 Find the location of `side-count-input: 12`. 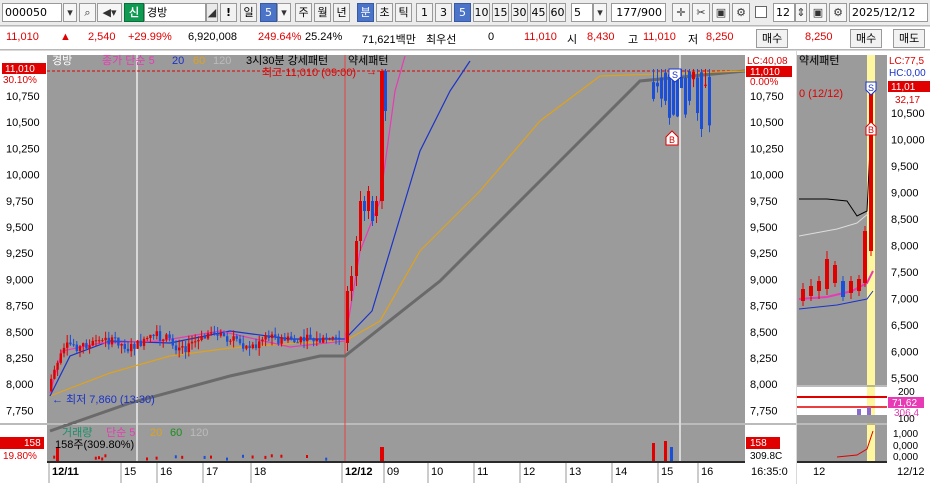

side-count-input: 12 is located at coordinates (784, 12).